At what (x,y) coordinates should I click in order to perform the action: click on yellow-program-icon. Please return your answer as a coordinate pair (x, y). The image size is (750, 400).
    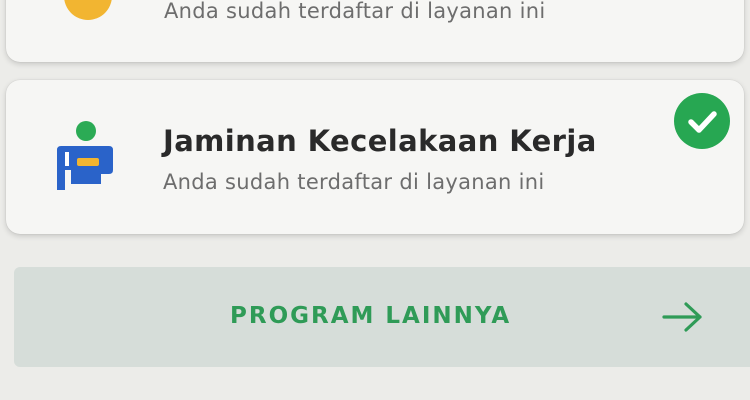
    Looking at the image, I should click on (88, 10).